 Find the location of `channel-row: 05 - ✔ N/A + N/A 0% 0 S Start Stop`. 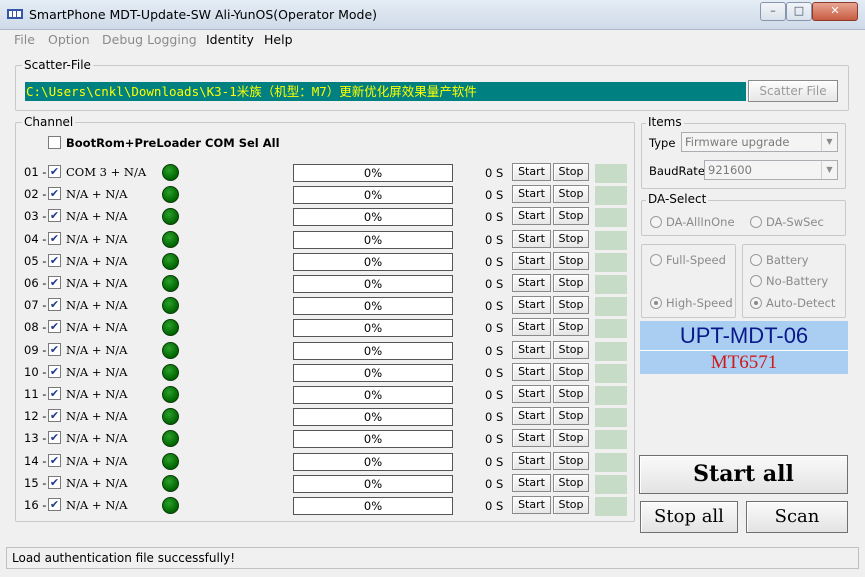

channel-row: 05 - ✔ N/A + N/A 0% 0 S Start Stop is located at coordinates (320, 262).